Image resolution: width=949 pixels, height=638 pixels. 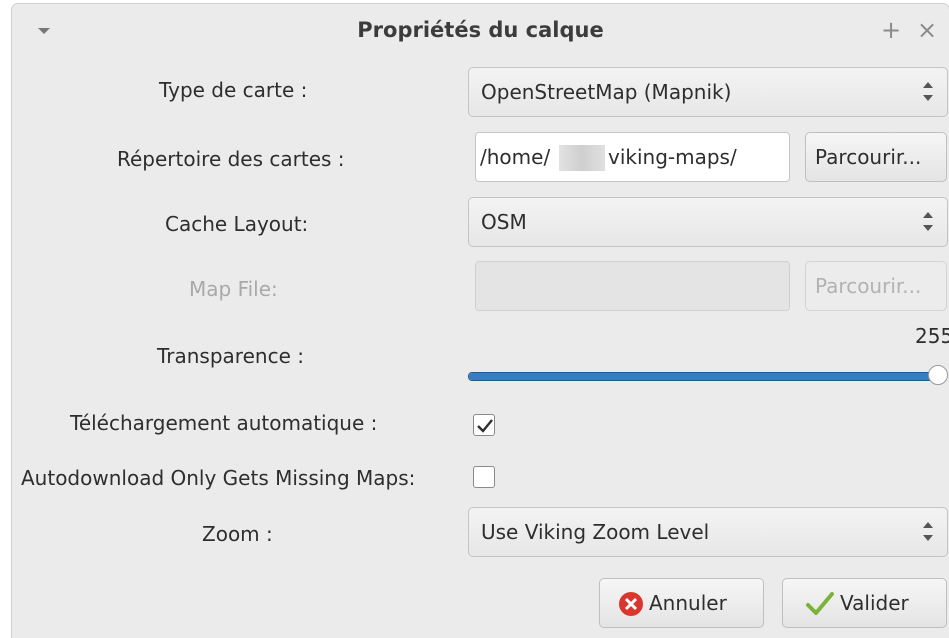 I want to click on zoom-value: Use Viking Zoom Level, so click(x=595, y=532).